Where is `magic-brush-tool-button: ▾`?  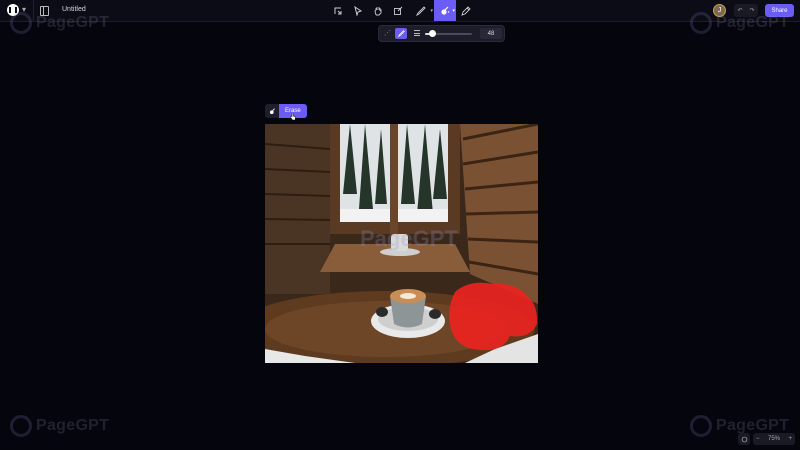 magic-brush-tool-button: ▾ is located at coordinates (445, 10).